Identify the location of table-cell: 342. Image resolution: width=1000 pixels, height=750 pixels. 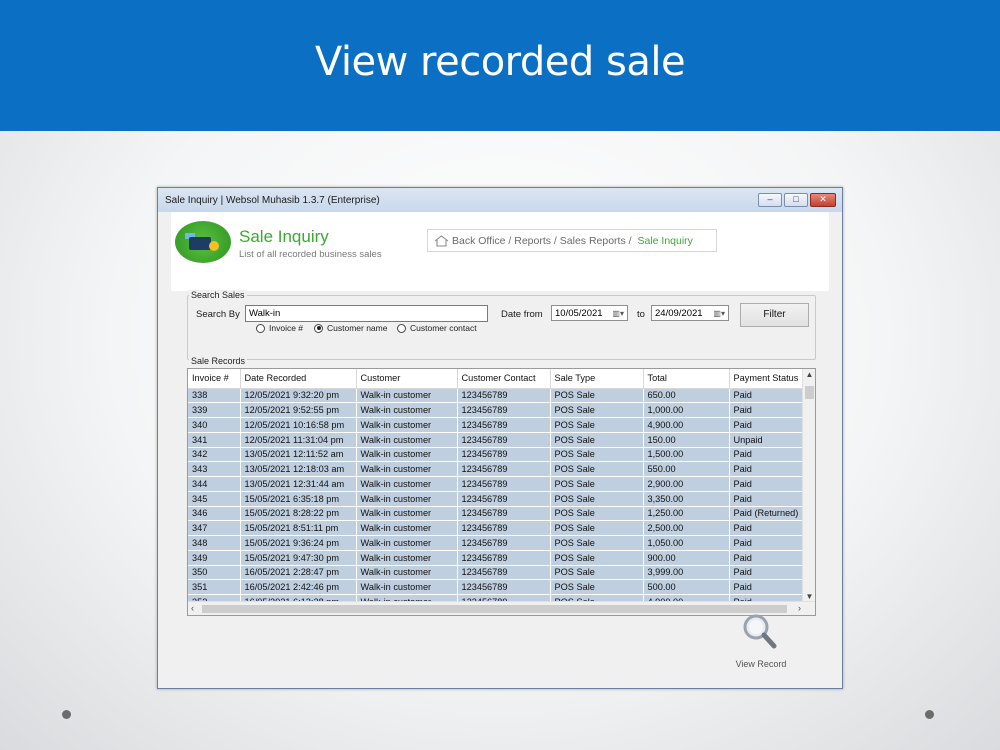
(214, 455).